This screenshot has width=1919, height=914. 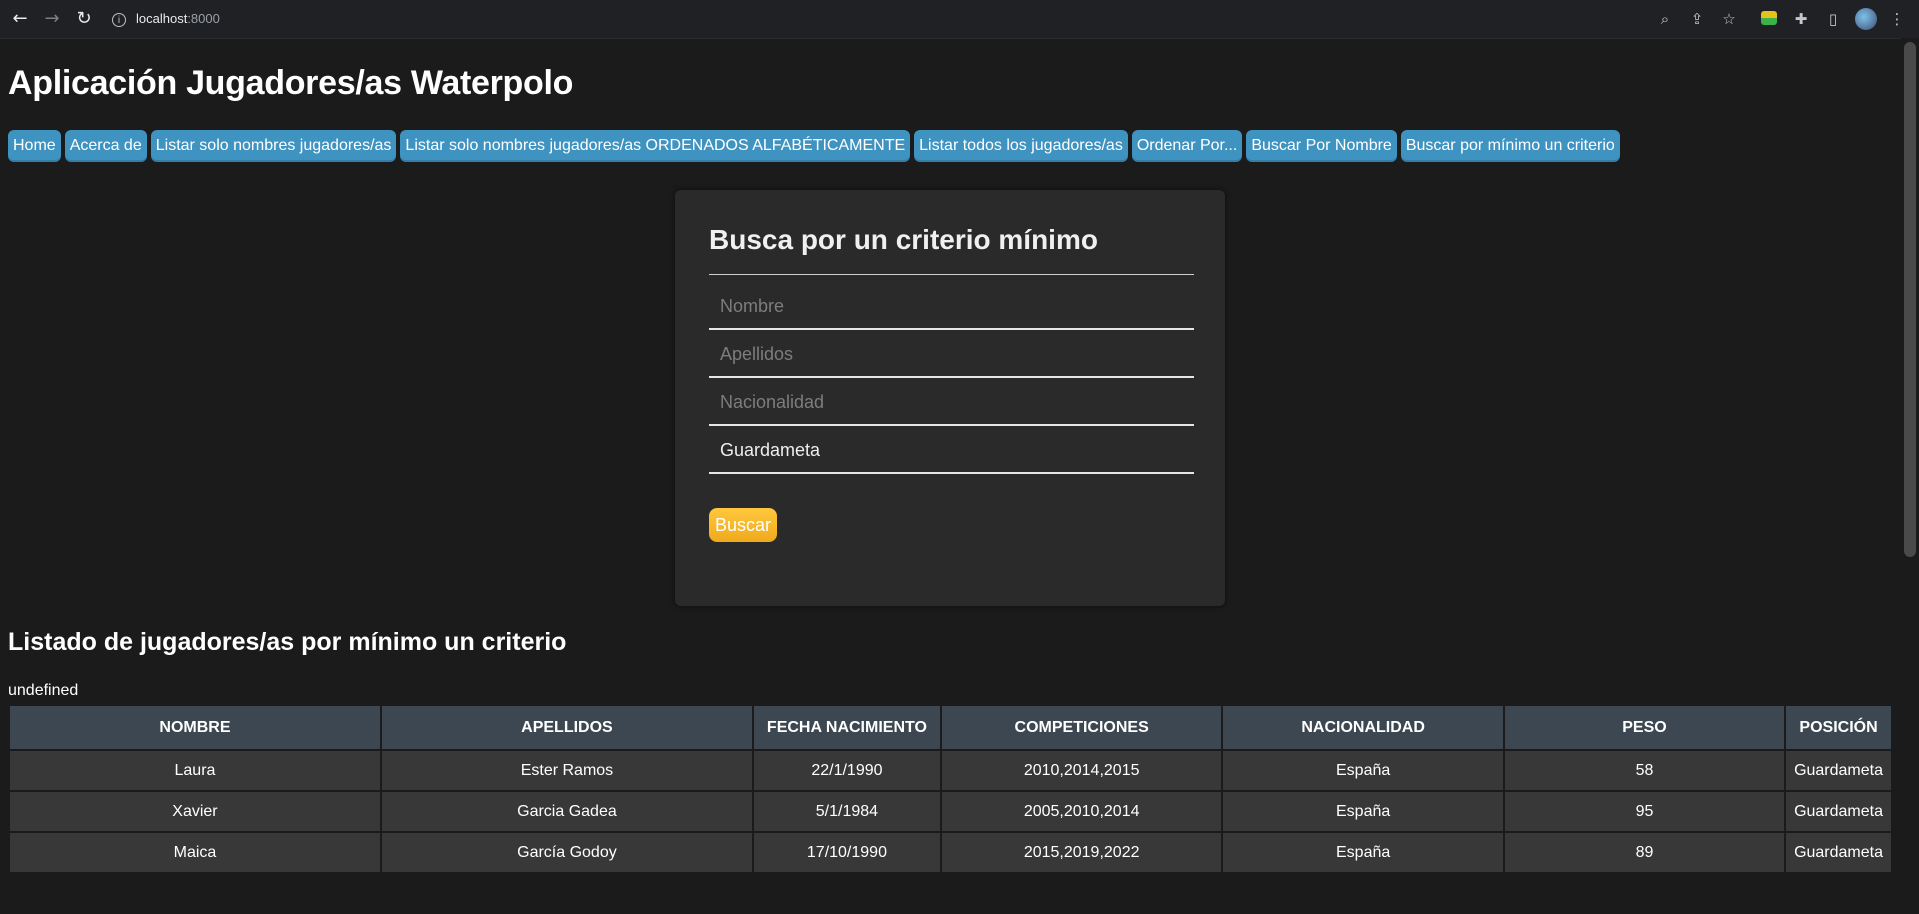 What do you see at coordinates (34, 146) in the screenshot?
I see `nav-home: Home` at bounding box center [34, 146].